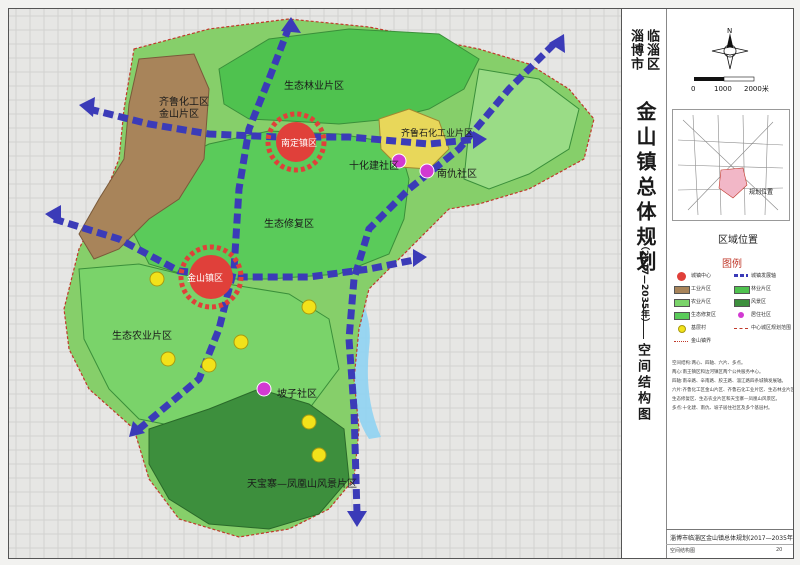  I want to click on forestry-zone-label: 生态林业片区, so click(314, 85).